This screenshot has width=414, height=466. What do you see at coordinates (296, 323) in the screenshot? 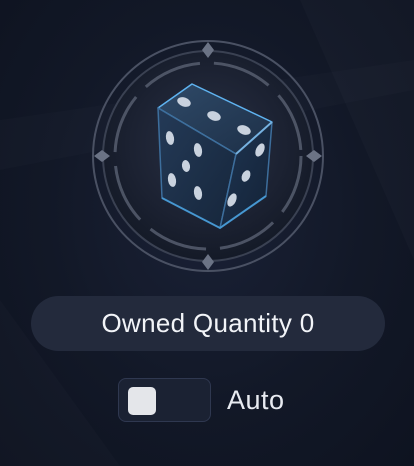
I see `owned-quantity-spacer` at bounding box center [296, 323].